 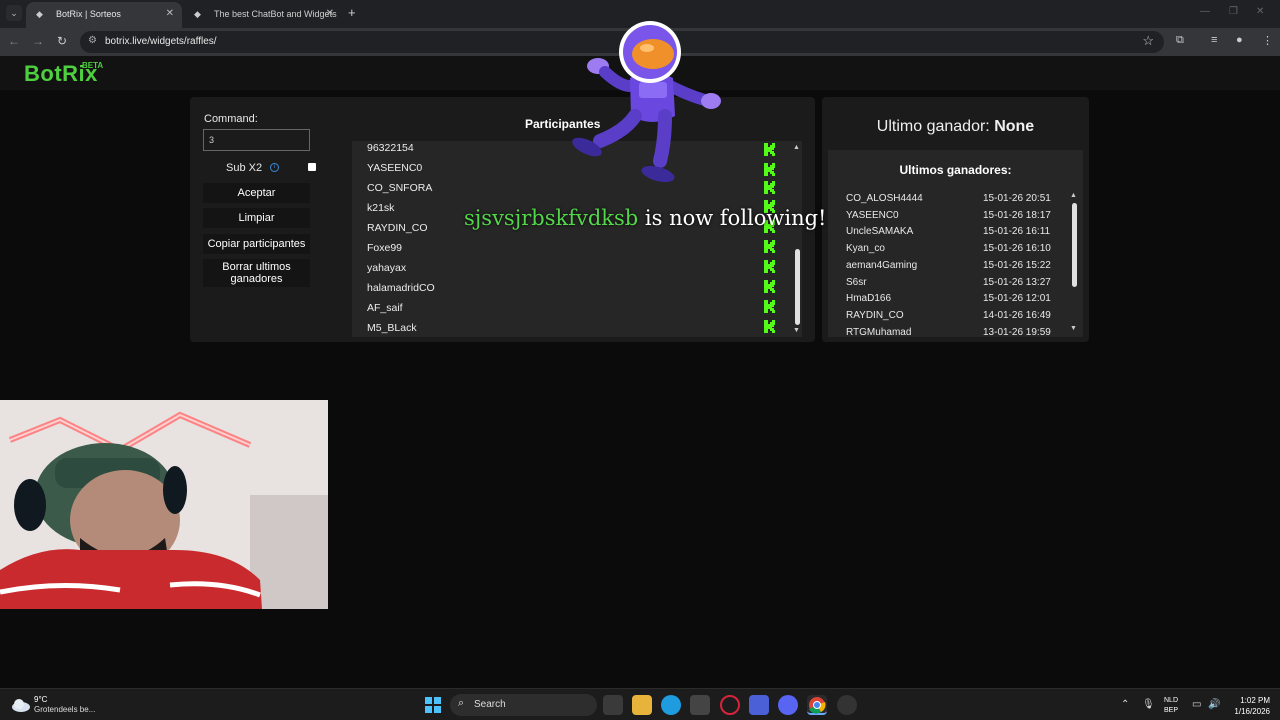 I want to click on language-indicator: NLD BEP, so click(x=1171, y=706).